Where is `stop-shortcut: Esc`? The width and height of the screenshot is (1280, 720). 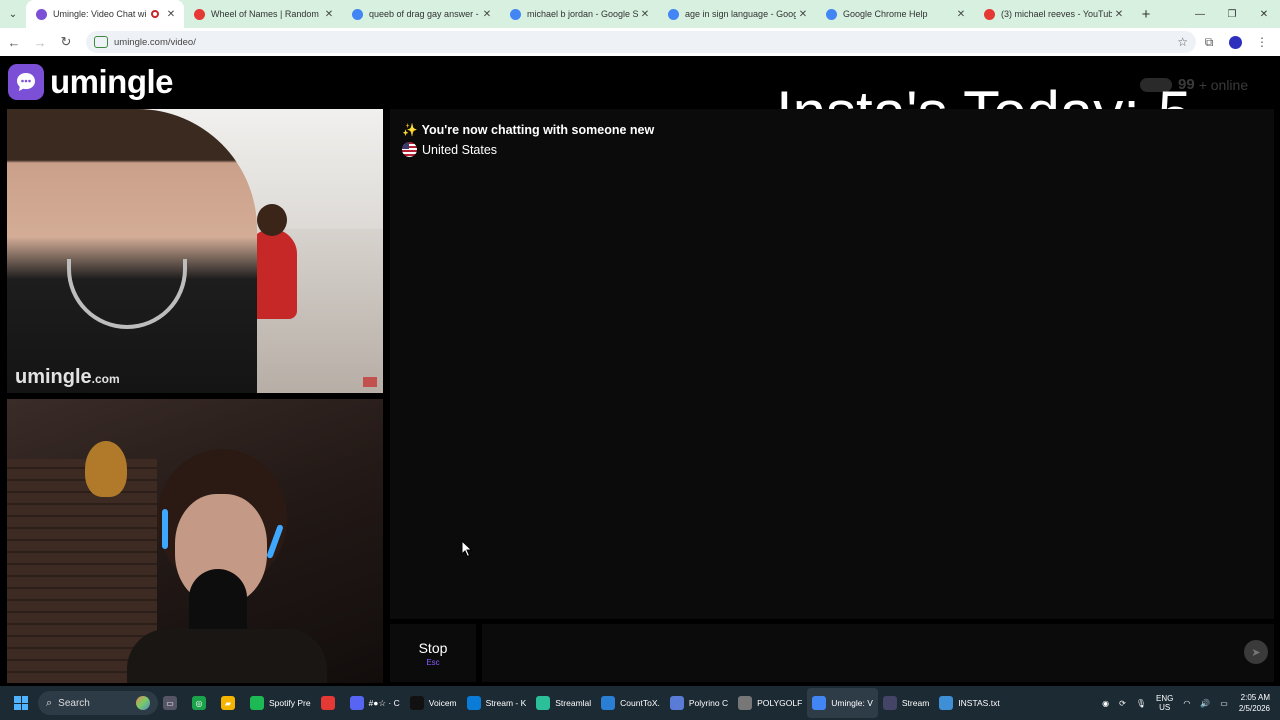 stop-shortcut: Esc is located at coordinates (433, 662).